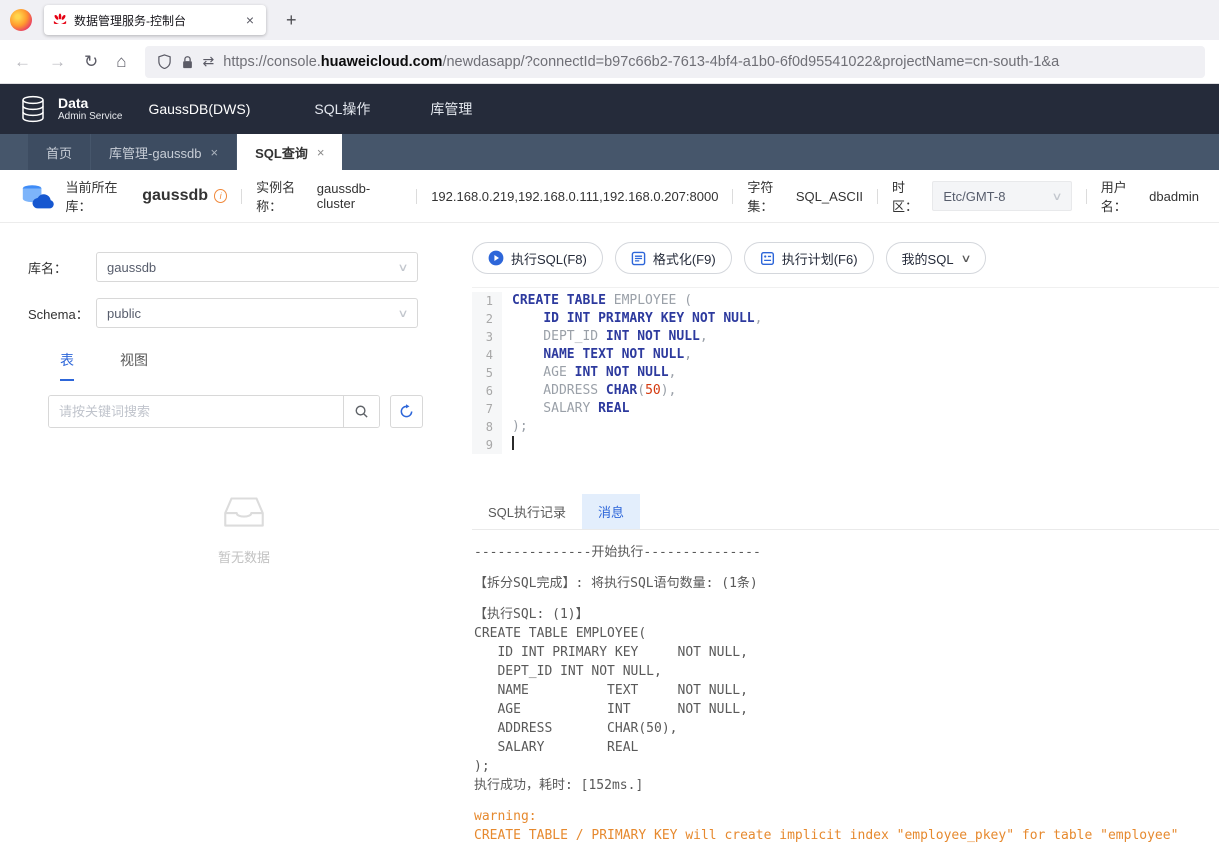 The image size is (1219, 845). What do you see at coordinates (845, 337) in the screenshot?
I see `editor-line: 3 DEPT_ID INT NOT NULL,` at bounding box center [845, 337].